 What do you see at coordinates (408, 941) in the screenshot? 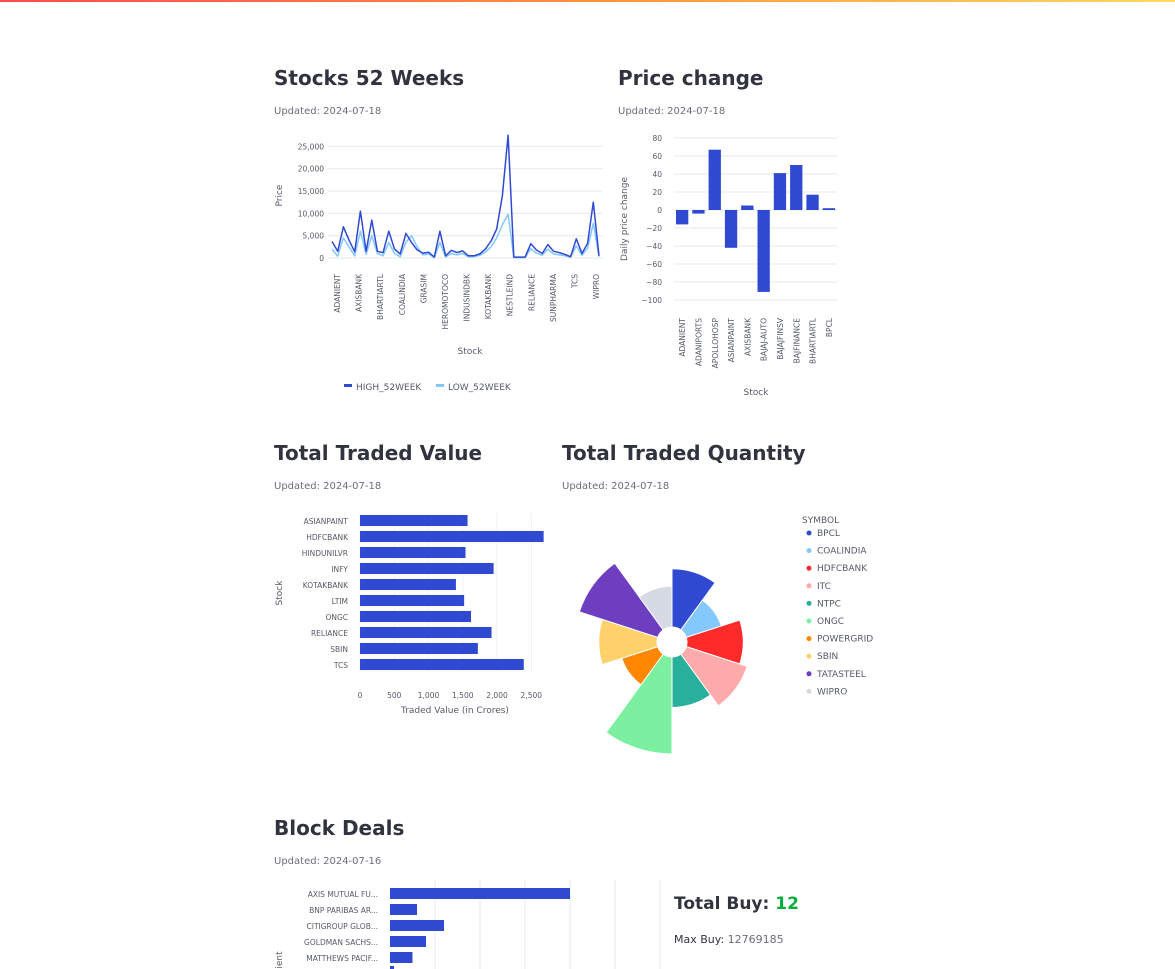
I see `bar-goldman-sachs` at bounding box center [408, 941].